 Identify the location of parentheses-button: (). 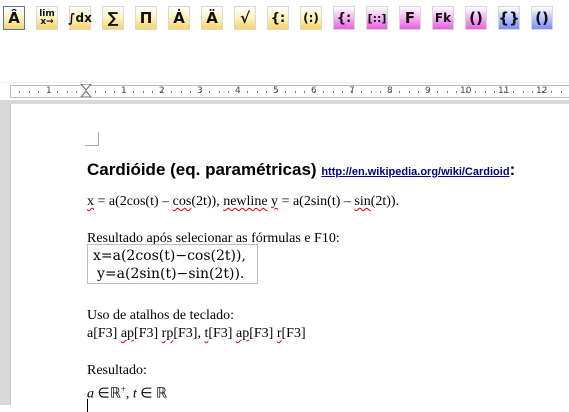
(476, 18).